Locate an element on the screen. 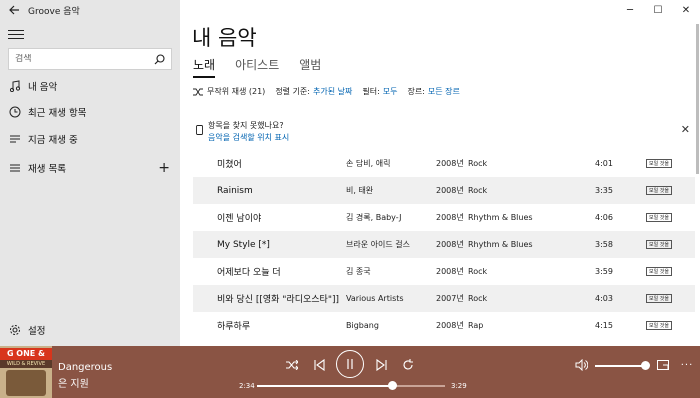  song-duration: 4:03 is located at coordinates (604, 298).